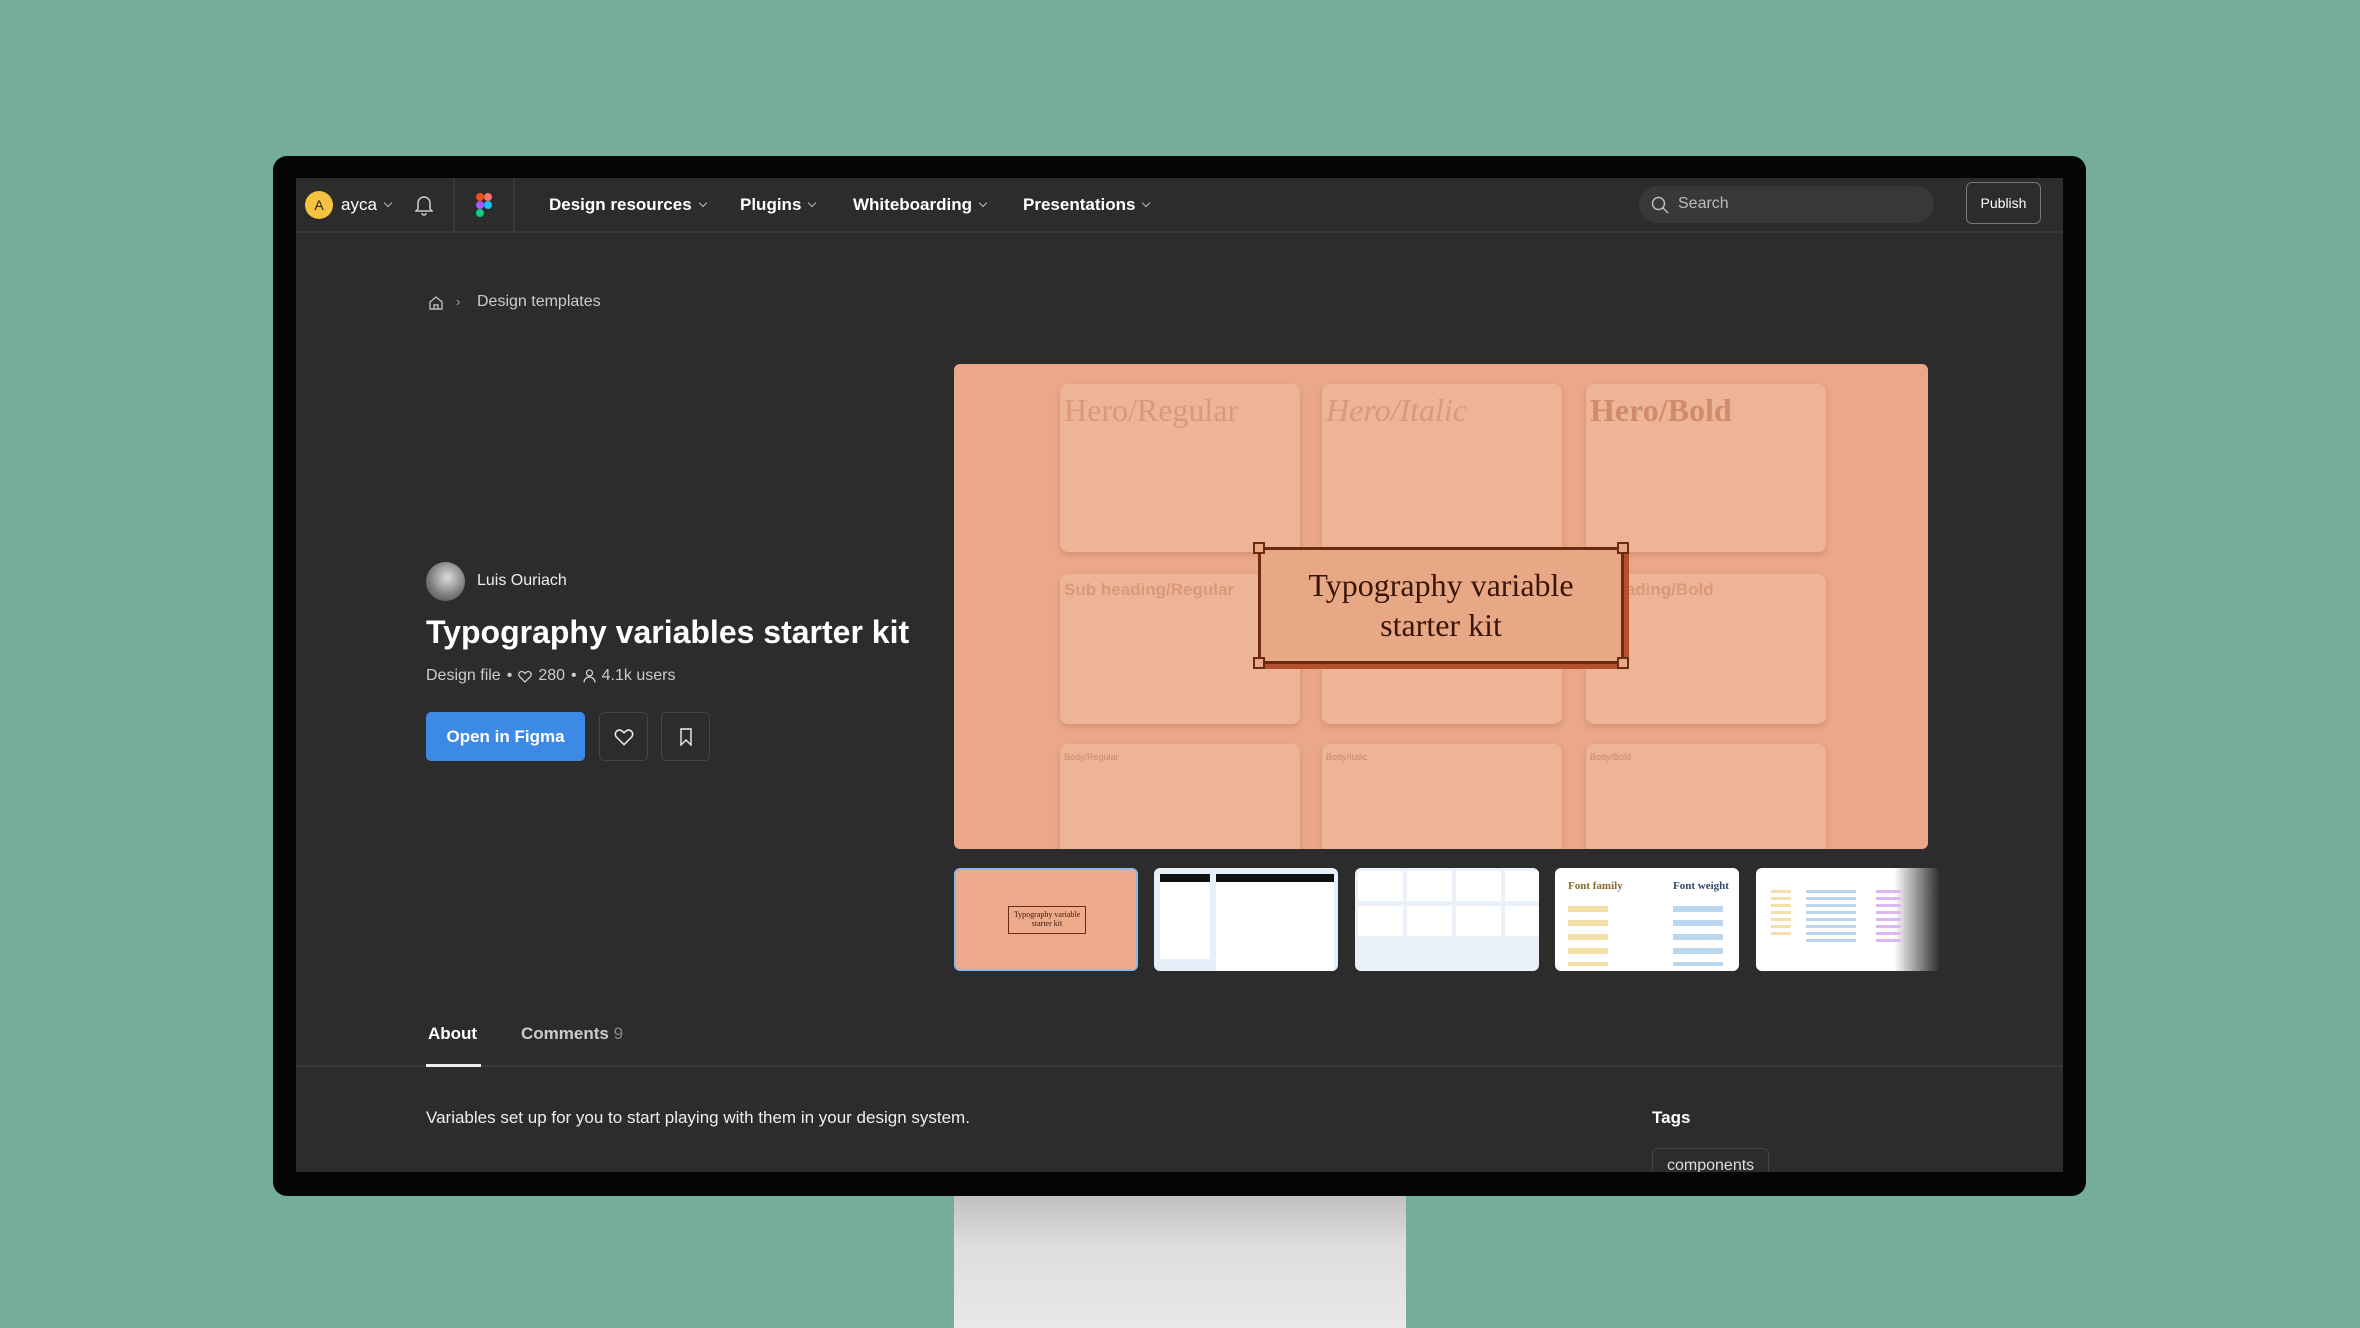  What do you see at coordinates (1179, 1066) in the screenshot?
I see `tabs-divider` at bounding box center [1179, 1066].